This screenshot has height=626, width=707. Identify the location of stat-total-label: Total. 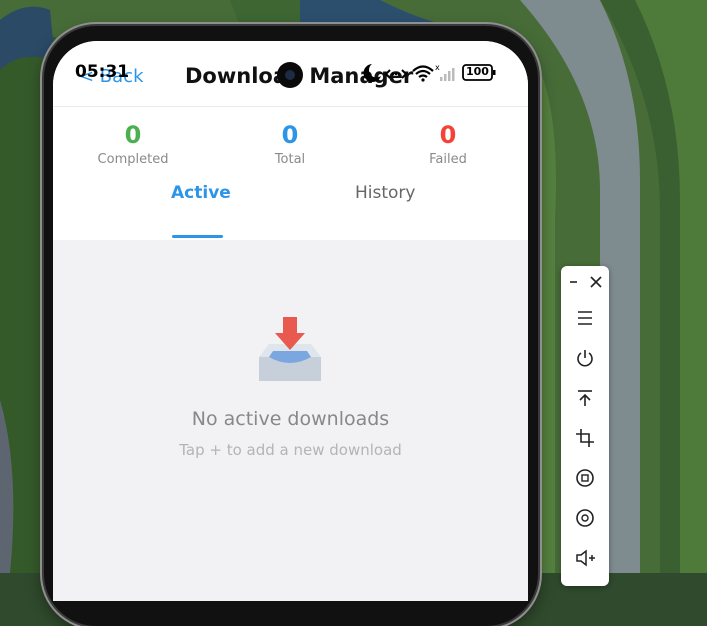
(290, 159).